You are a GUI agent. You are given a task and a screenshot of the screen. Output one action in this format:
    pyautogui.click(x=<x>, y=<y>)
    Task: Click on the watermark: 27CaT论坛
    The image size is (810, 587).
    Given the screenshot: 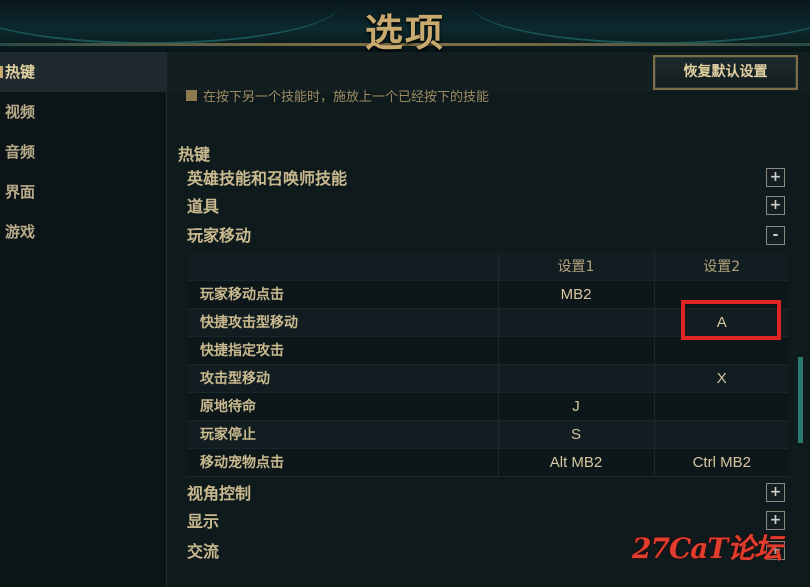 What is the action you would take?
    pyautogui.click(x=707, y=548)
    